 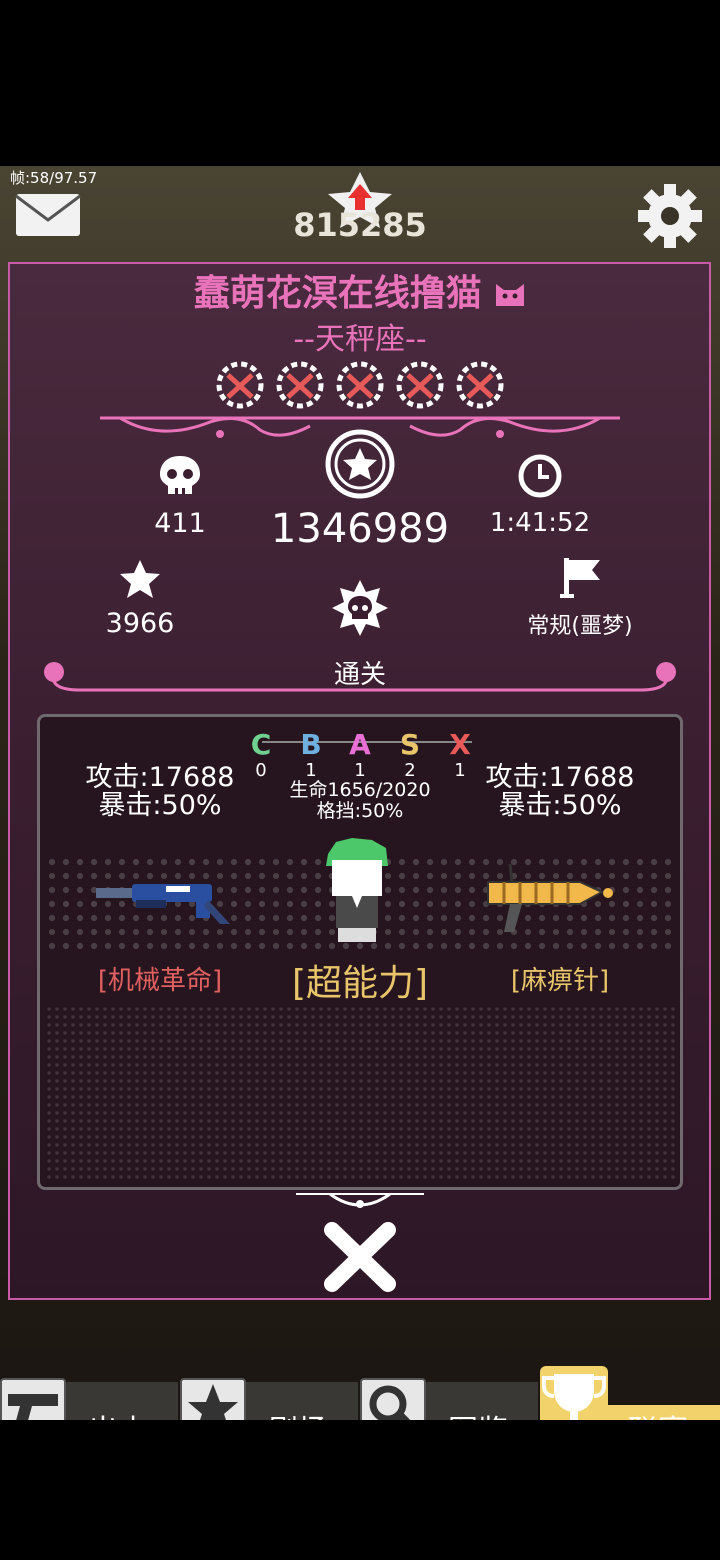 I want to click on star-medal-icon, so click(x=360, y=464).